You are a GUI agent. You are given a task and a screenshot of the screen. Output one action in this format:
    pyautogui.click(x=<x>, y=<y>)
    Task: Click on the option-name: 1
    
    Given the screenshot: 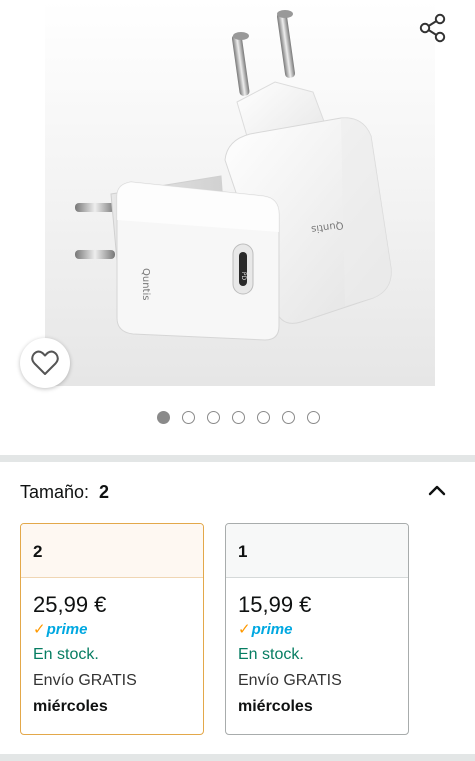 What is the action you would take?
    pyautogui.click(x=317, y=551)
    